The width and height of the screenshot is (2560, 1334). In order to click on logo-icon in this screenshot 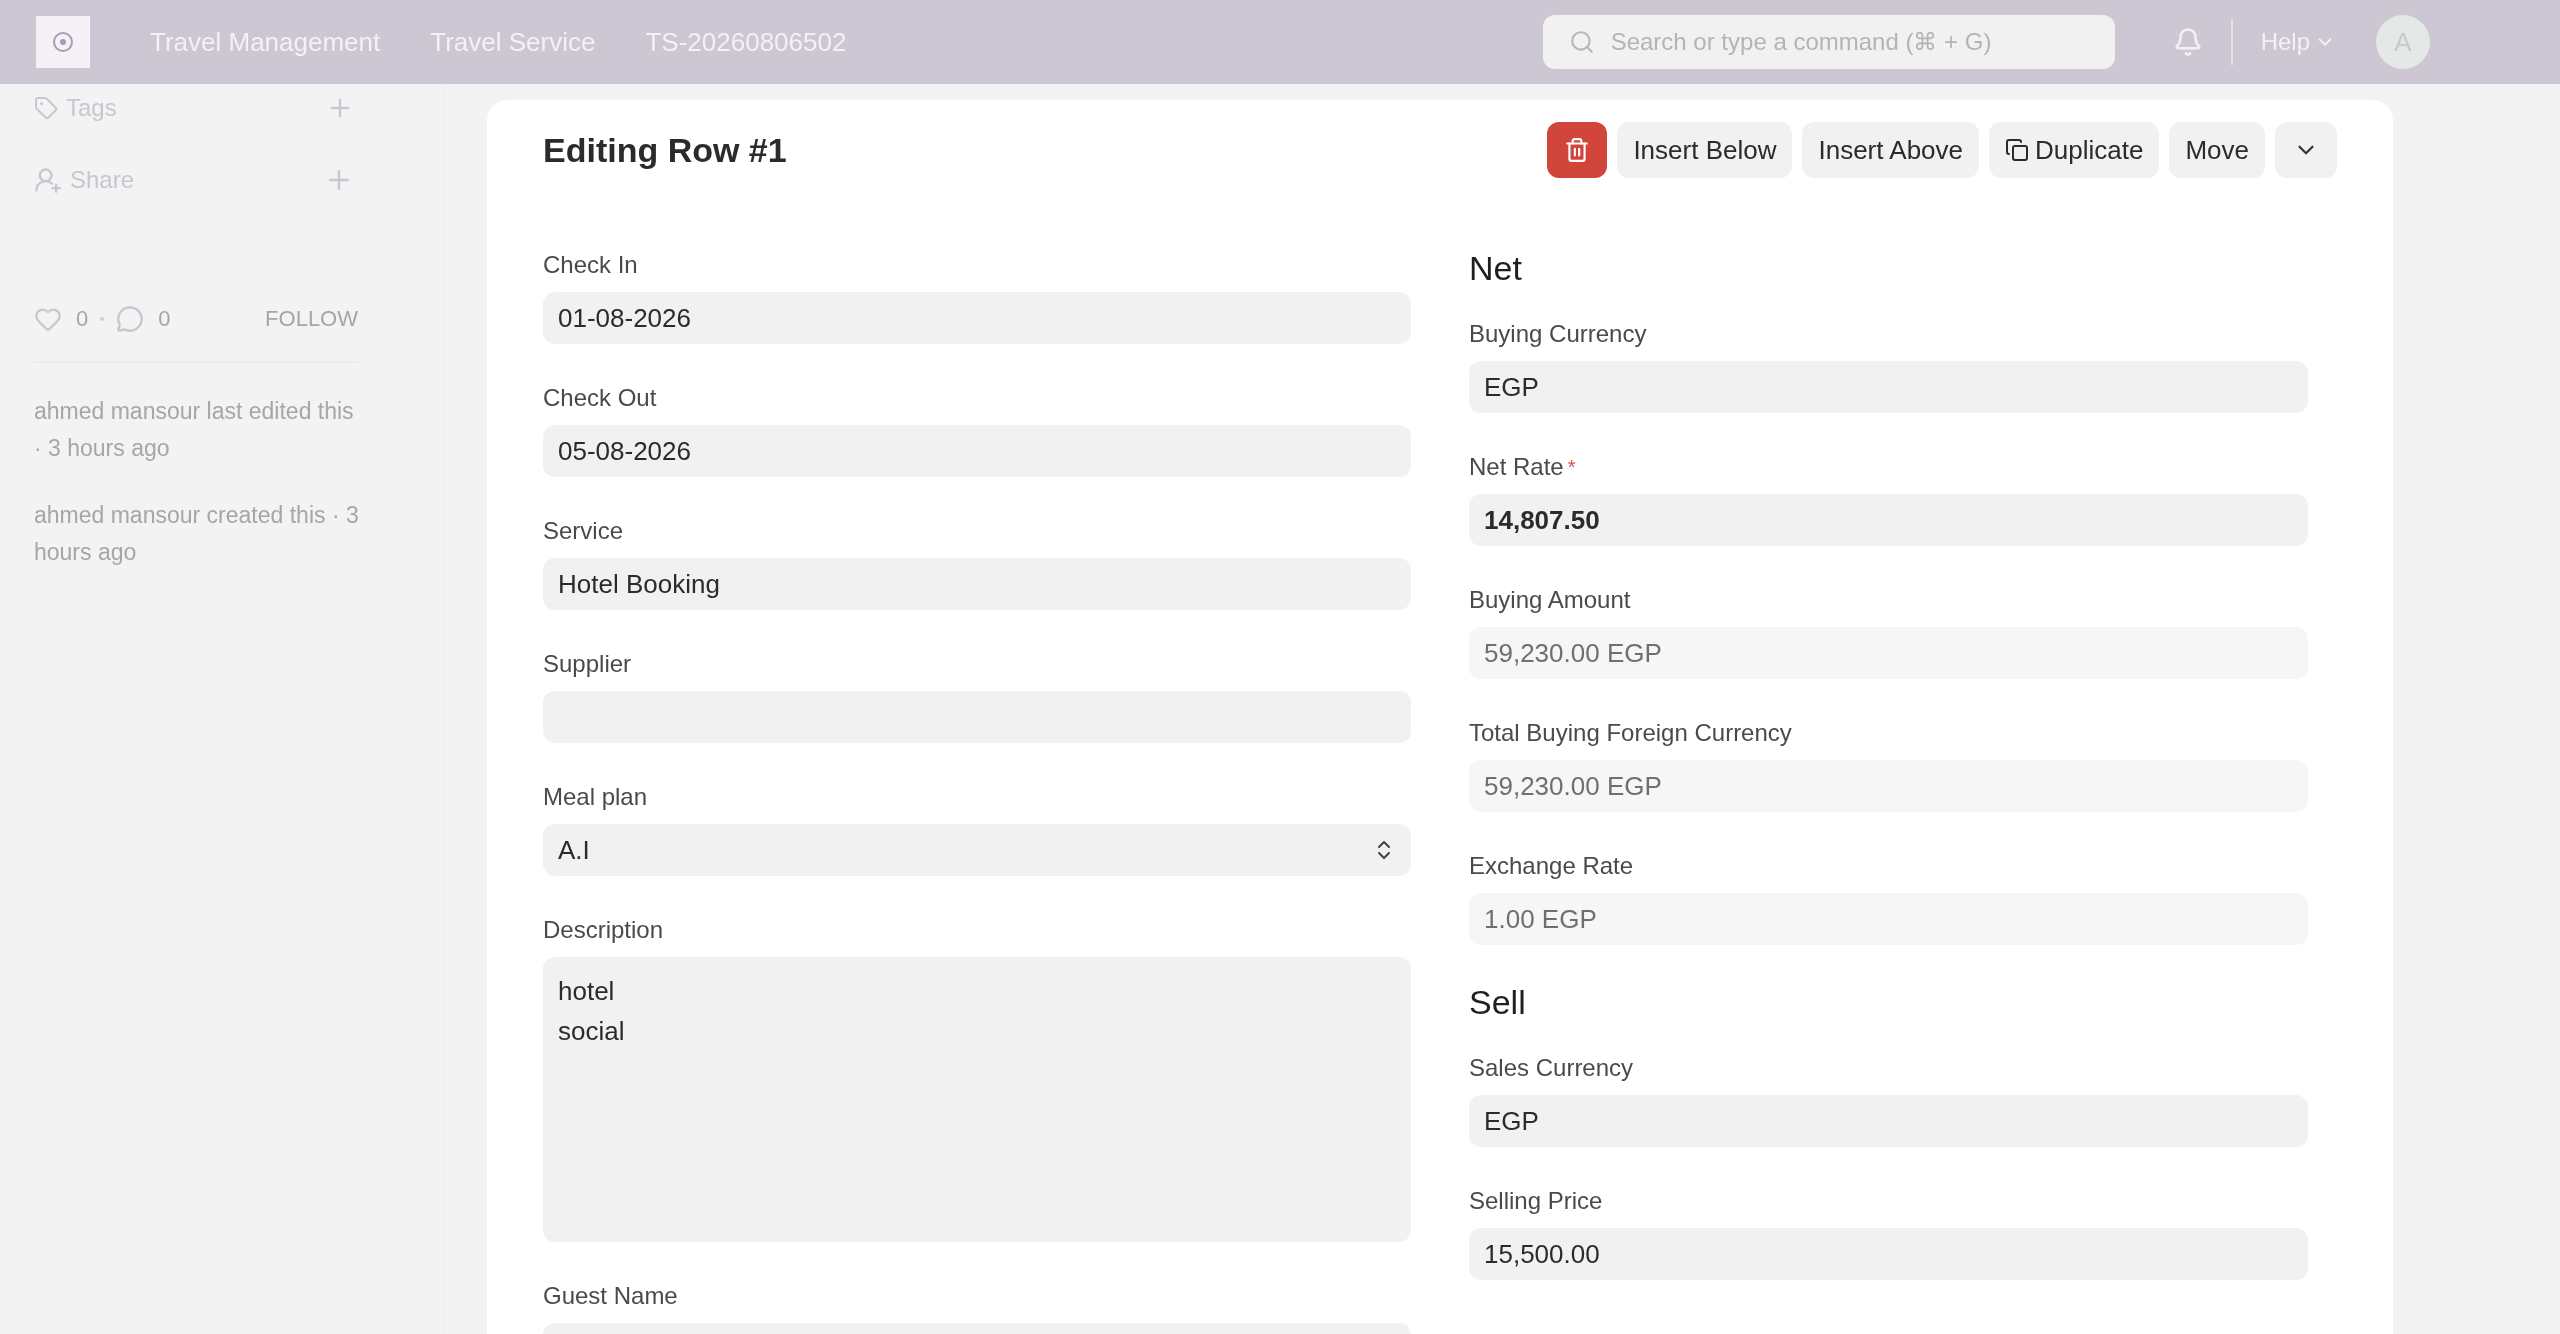, I will do `click(63, 42)`.